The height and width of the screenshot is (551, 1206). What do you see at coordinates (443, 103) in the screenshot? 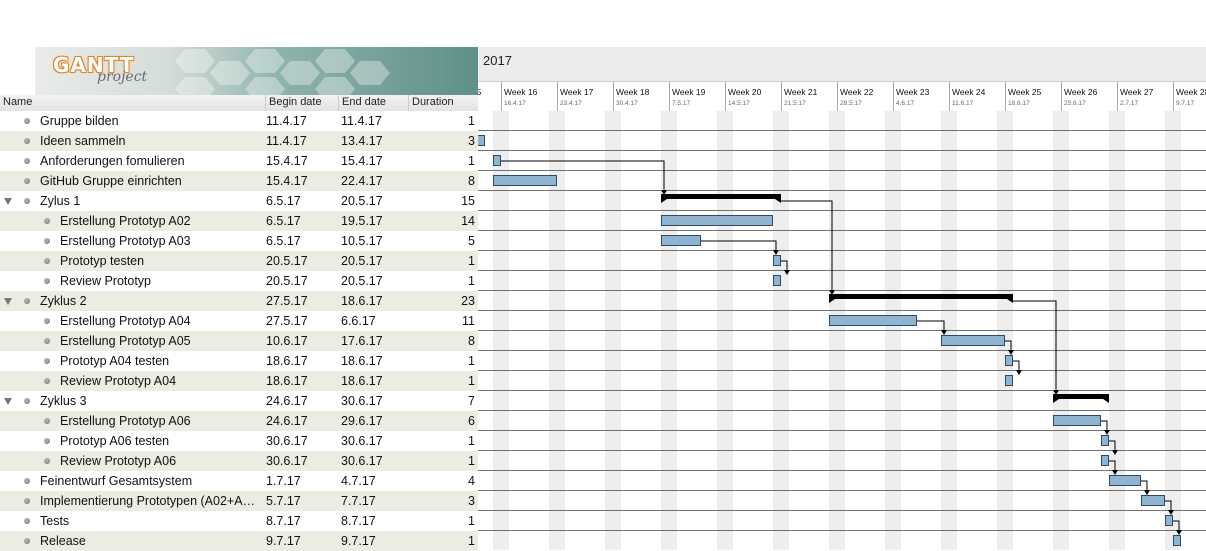
I see `column-header-duration: Duration` at bounding box center [443, 103].